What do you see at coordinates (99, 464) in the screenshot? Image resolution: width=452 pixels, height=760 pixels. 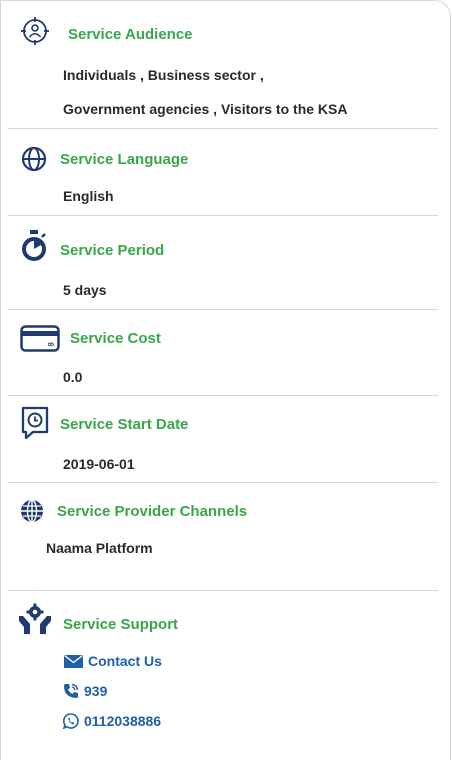 I see `service-start-date-value: 2019-06-01` at bounding box center [99, 464].